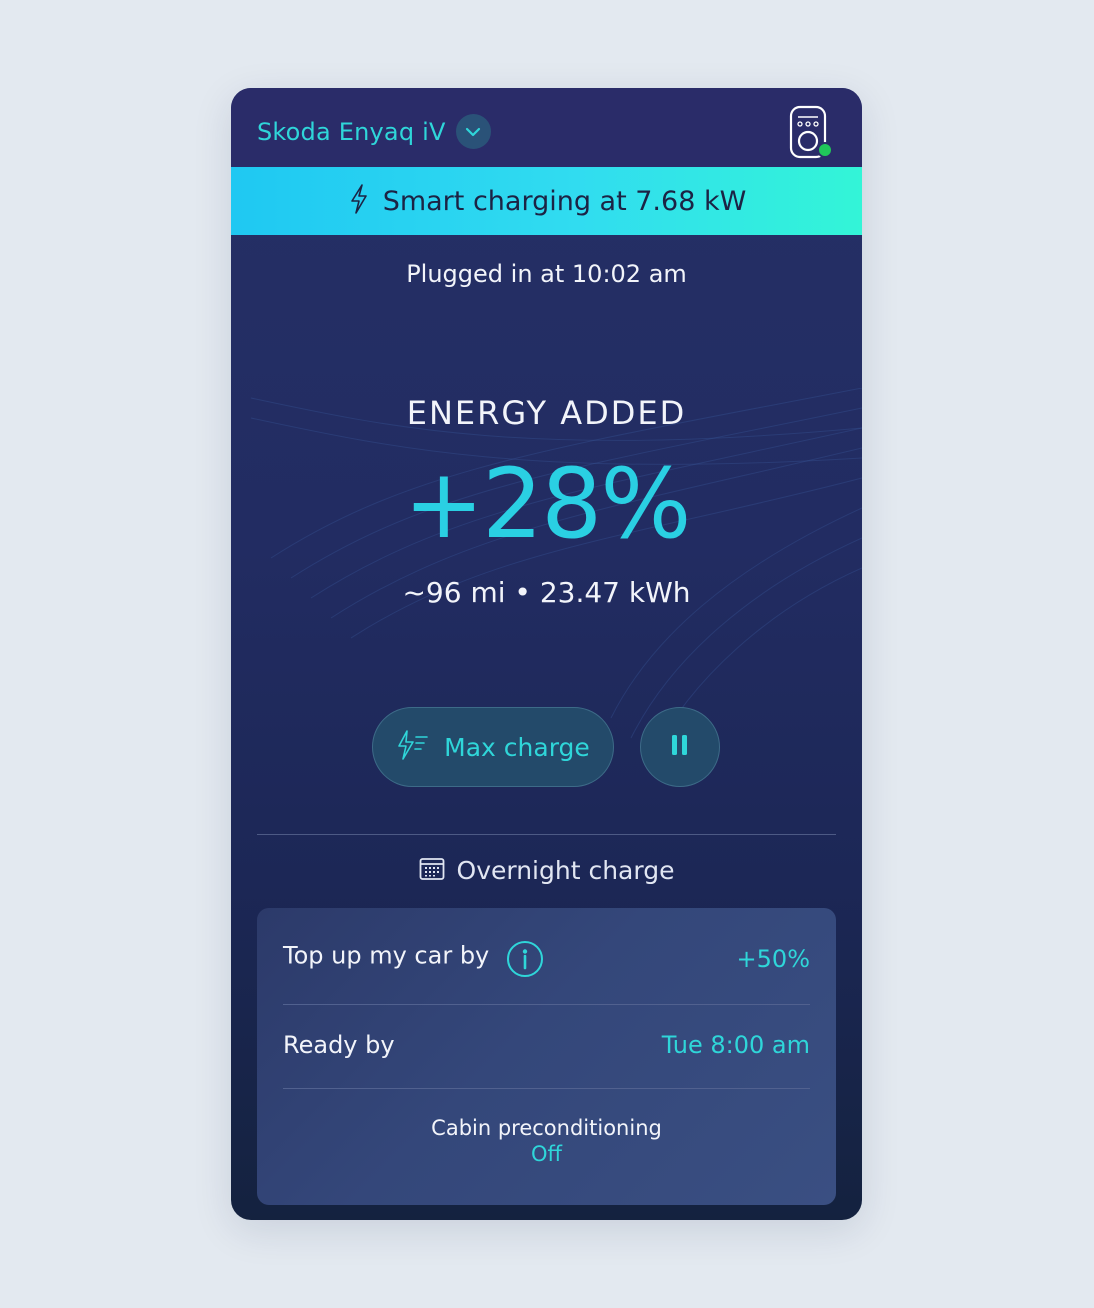 Image resolution: width=1094 pixels, height=1308 pixels. Describe the element at coordinates (546, 1141) in the screenshot. I see `cabin-preconditioning-row: Cabin preconditioning Off` at that location.